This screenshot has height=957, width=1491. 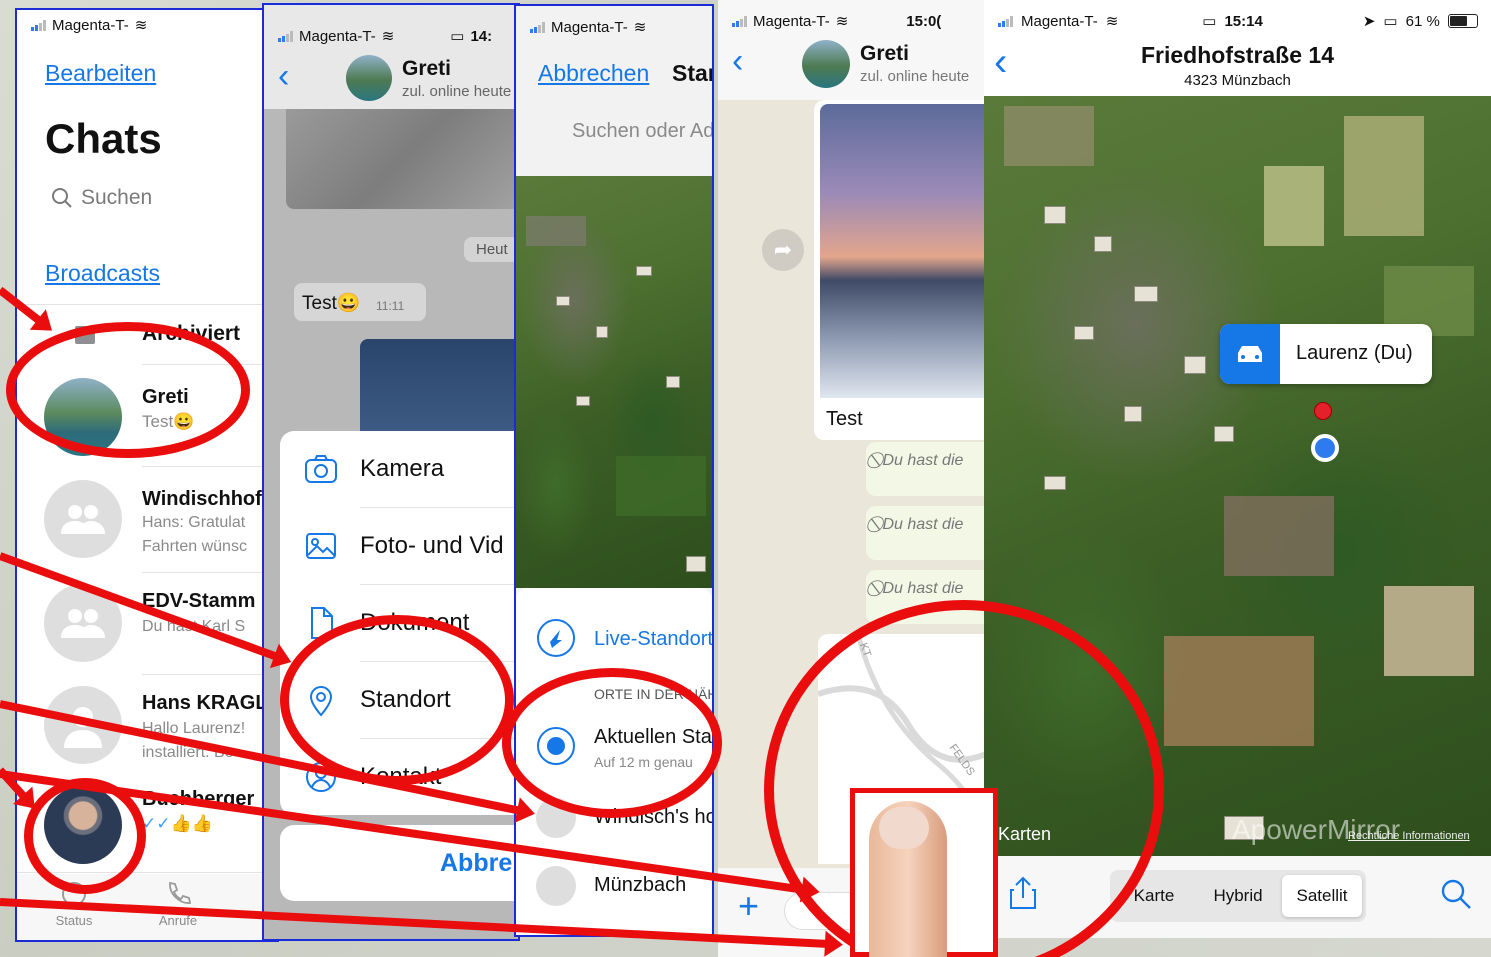 I want to click on tab-calls: Anrufe, so click(x=178, y=904).